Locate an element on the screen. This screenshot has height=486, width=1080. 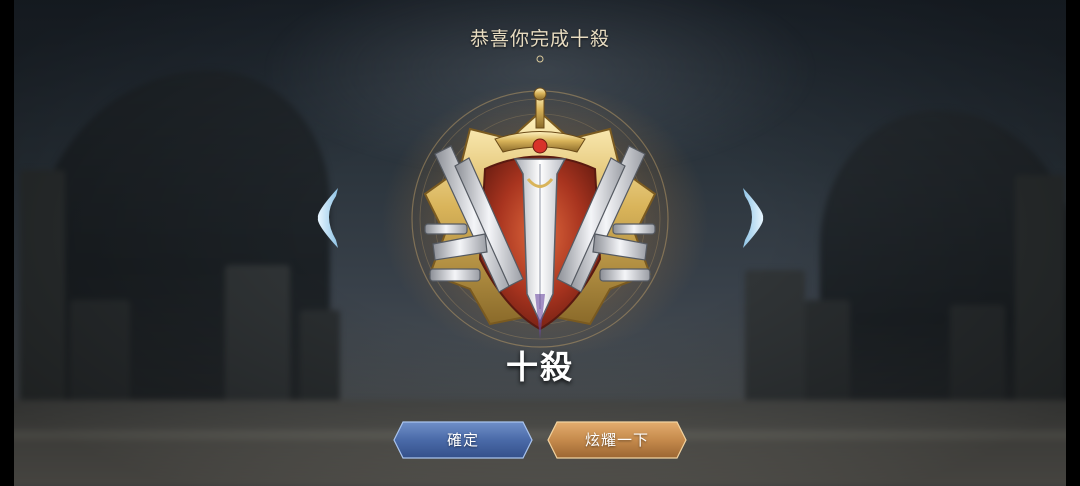
show-off-button-label: 炫耀一下 is located at coordinates (616, 440).